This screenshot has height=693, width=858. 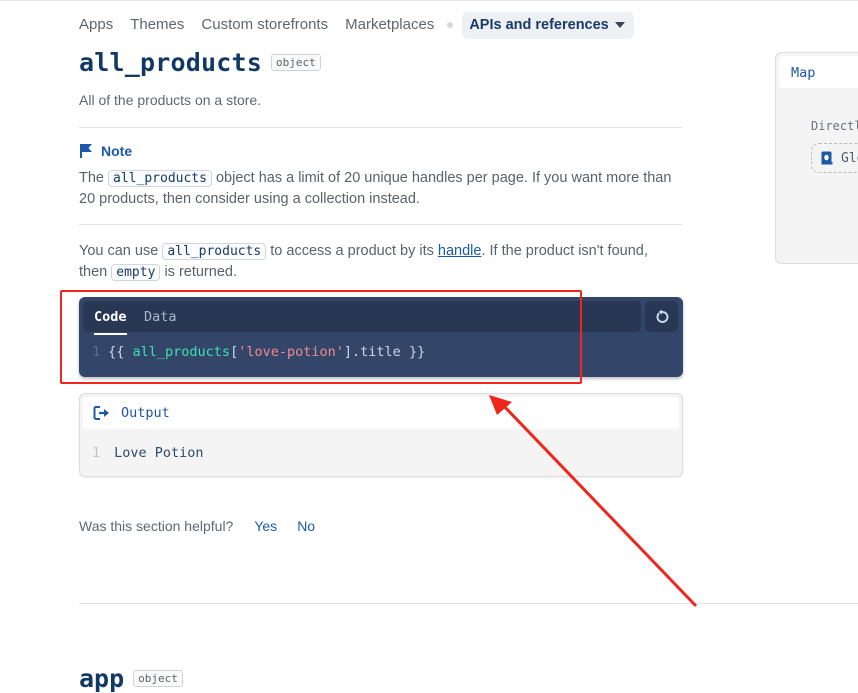 What do you see at coordinates (413, 352) in the screenshot?
I see `code-token: }}` at bounding box center [413, 352].